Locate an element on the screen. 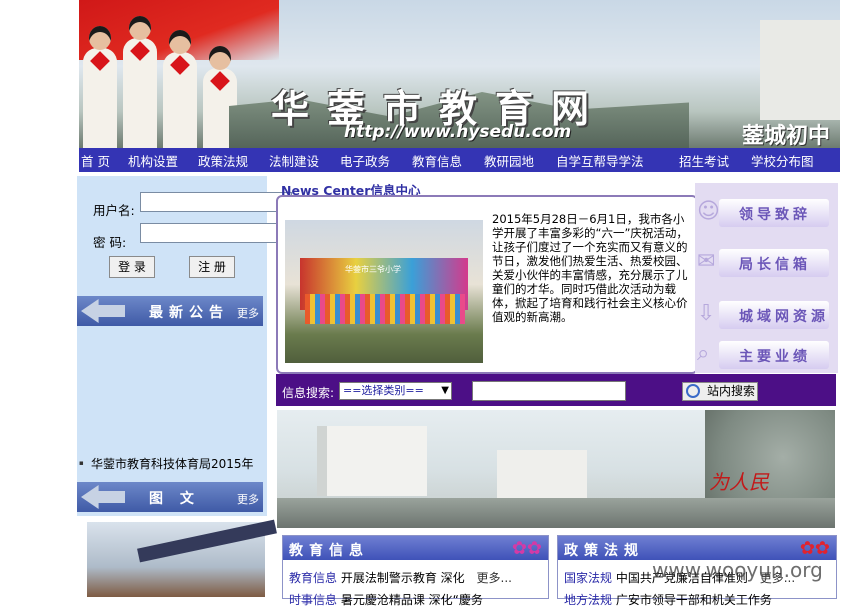 The width and height of the screenshot is (857, 608). achievements-link: ⌕ 主要业绩 is located at coordinates (763, 355).